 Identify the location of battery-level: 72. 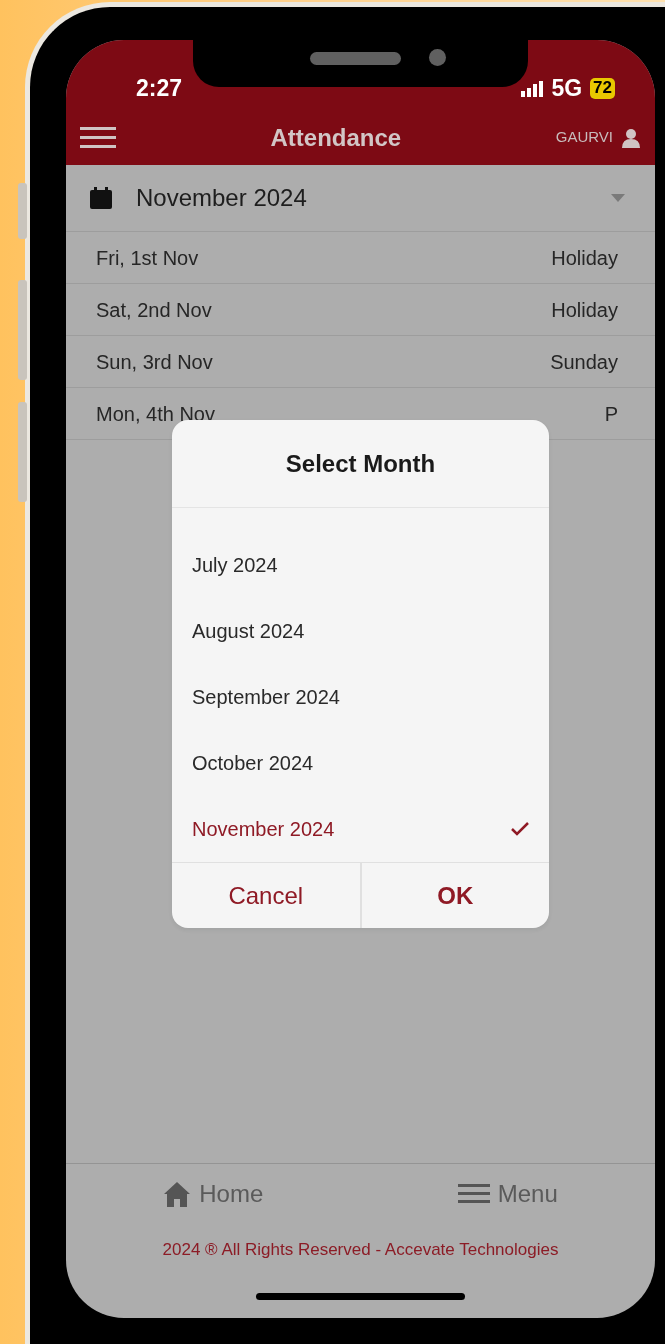
(602, 88).